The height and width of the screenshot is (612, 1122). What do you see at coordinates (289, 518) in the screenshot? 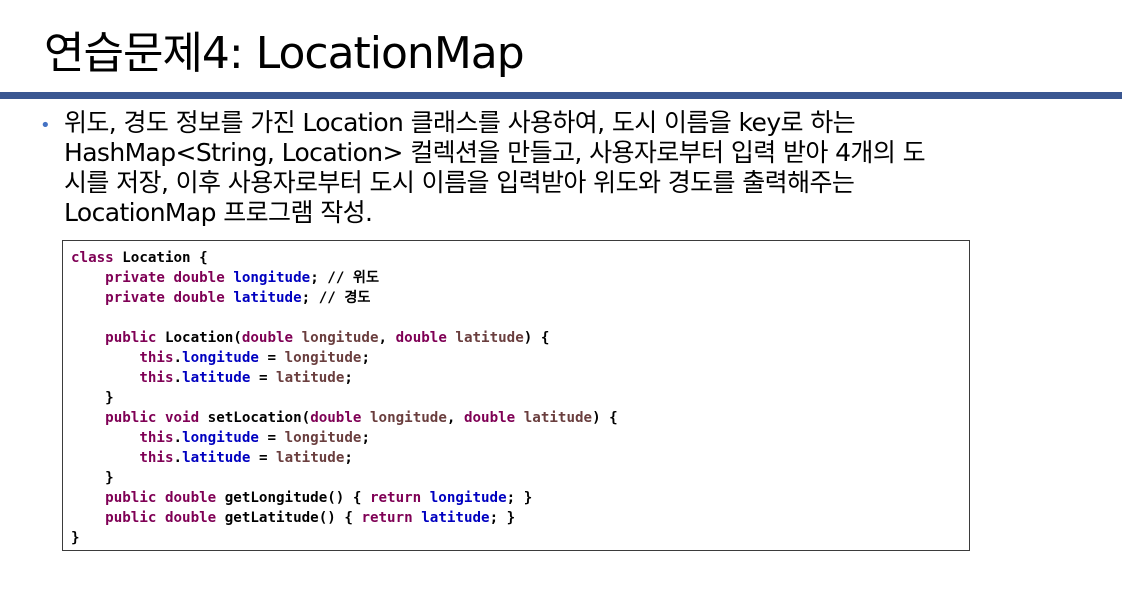
I see `code-text: getLatitude() {` at bounding box center [289, 518].